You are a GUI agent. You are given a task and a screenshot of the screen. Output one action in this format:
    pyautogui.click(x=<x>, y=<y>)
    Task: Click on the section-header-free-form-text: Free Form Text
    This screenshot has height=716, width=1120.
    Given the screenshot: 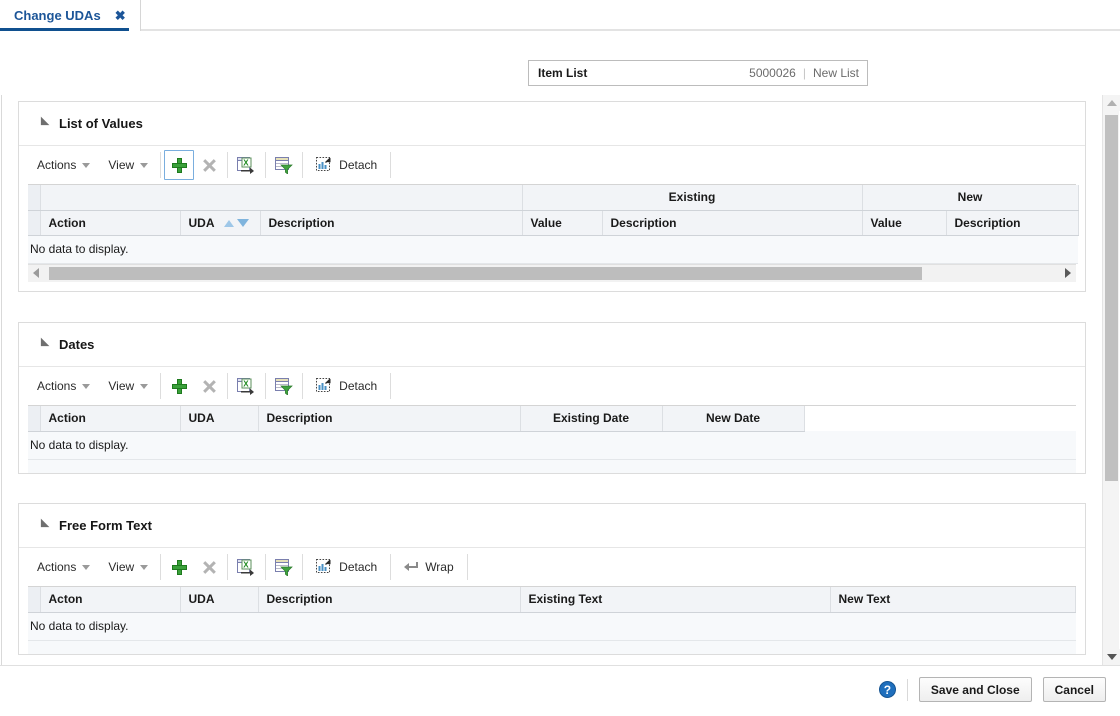 What is the action you would take?
    pyautogui.click(x=552, y=526)
    